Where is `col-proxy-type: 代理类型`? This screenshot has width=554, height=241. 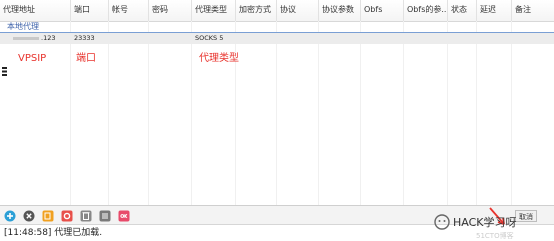 col-proxy-type: 代理类型 is located at coordinates (214, 10).